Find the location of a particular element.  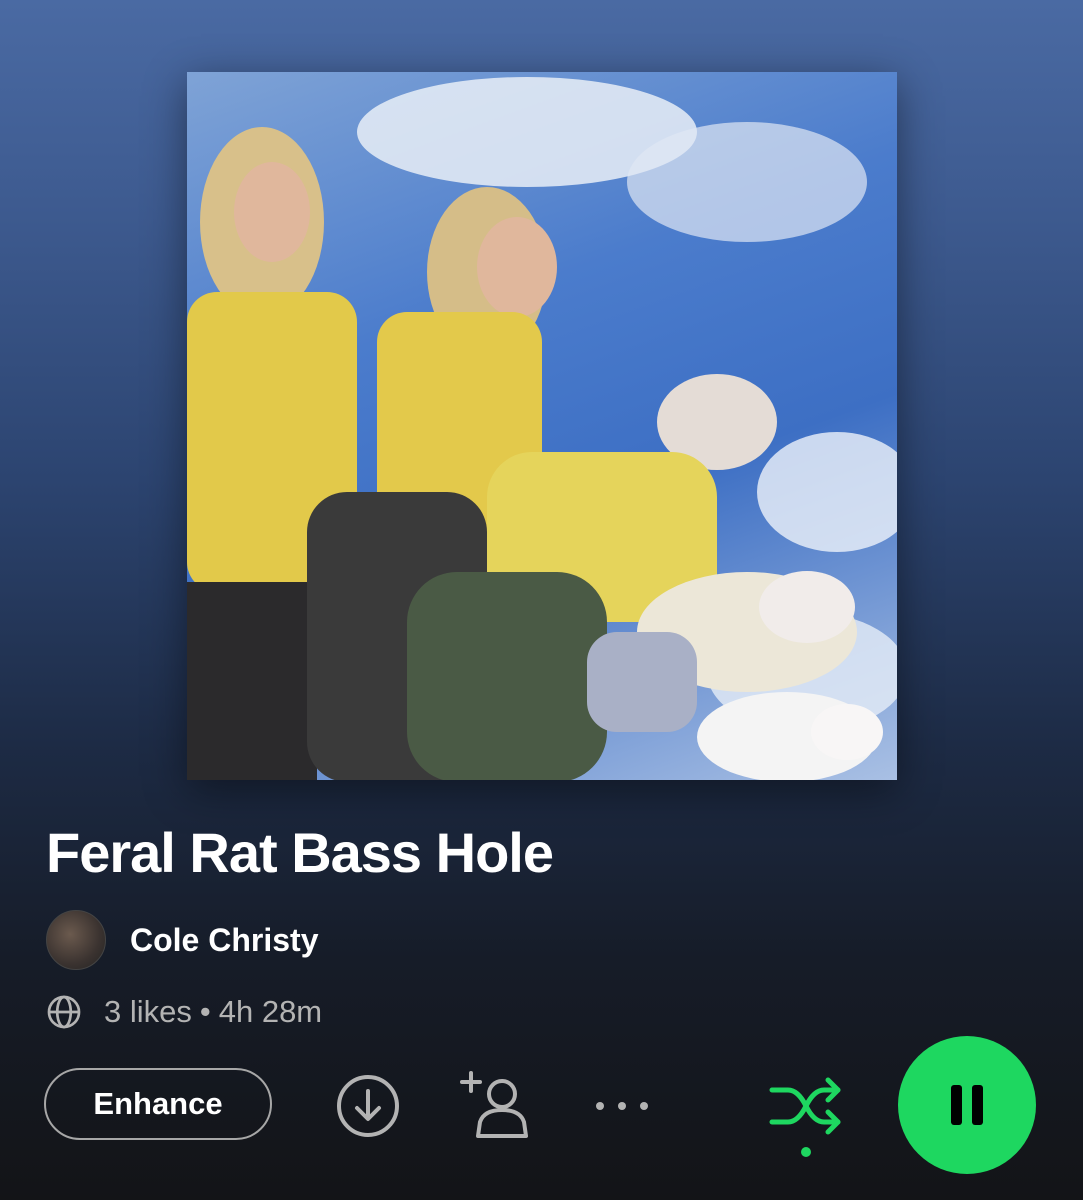

add-collaborator-button is located at coordinates (496, 1105).